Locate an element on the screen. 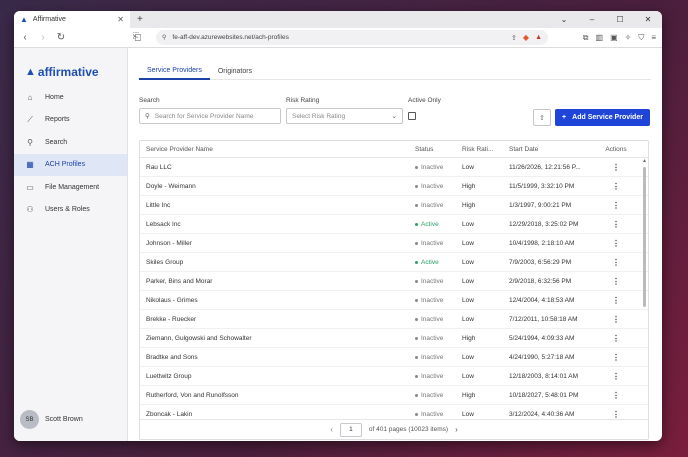  browser-tab: ▲ Affirmative ✕ is located at coordinates (72, 19).